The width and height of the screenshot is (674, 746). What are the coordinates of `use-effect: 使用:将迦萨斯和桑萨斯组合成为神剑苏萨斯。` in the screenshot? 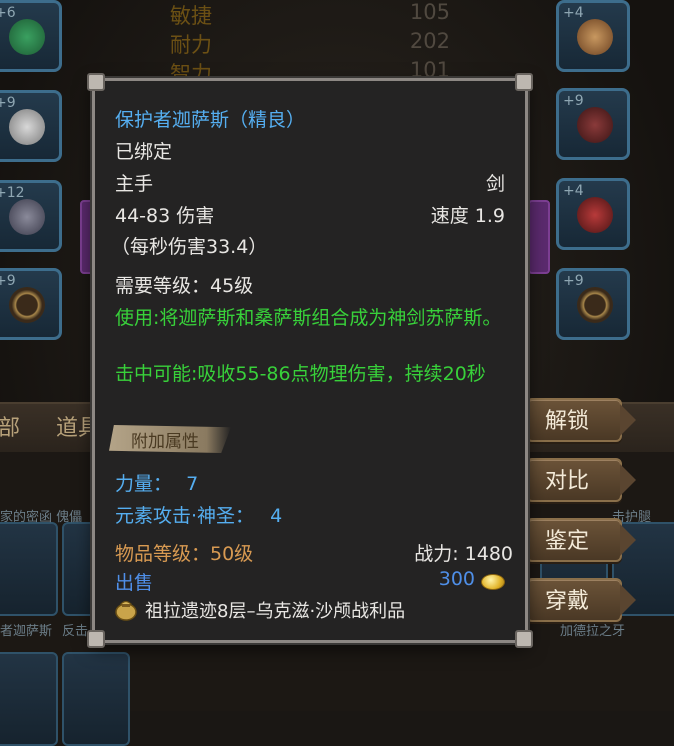 It's located at (308, 318).